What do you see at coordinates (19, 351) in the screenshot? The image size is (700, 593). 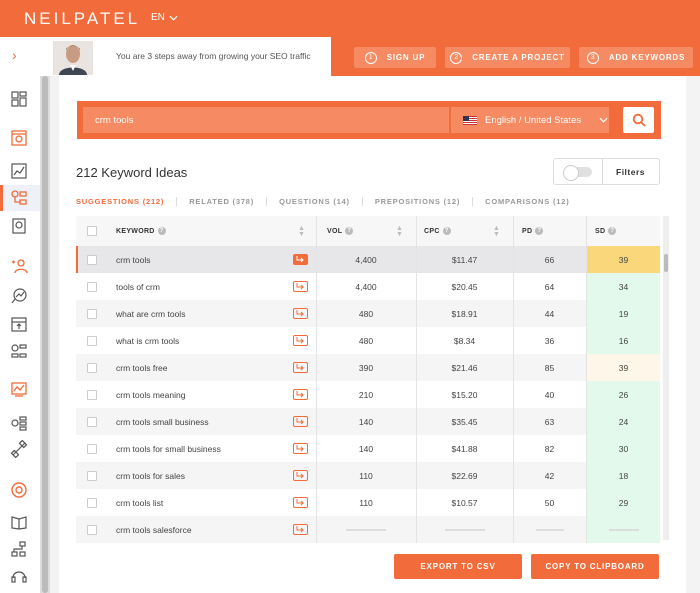 I see `backlinks-icon` at bounding box center [19, 351].